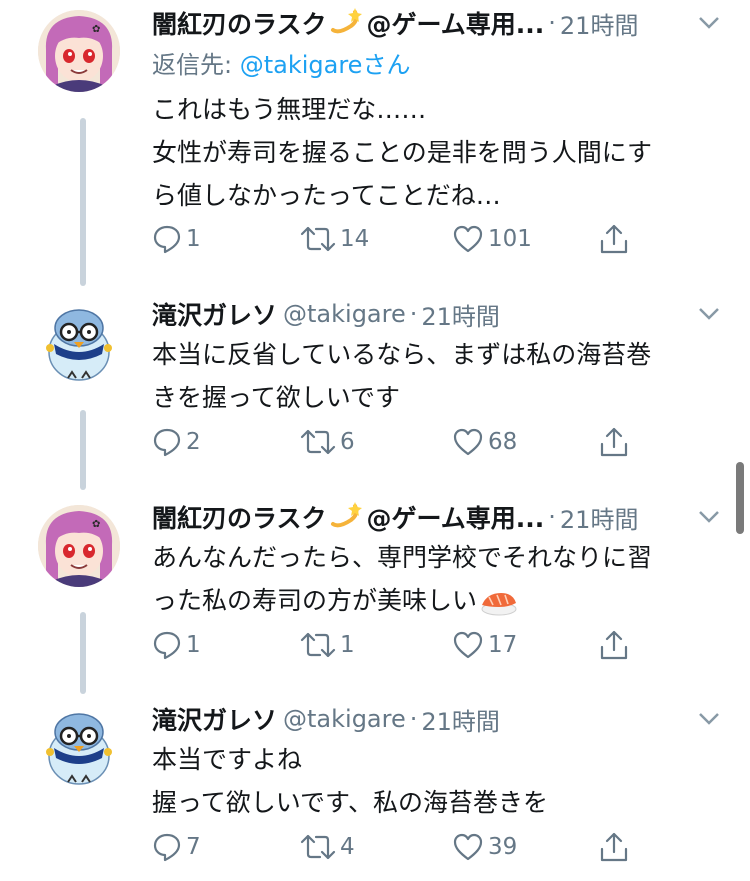  I want to click on tweet-text-line: 本当に反省しているなら、まずは私の海苔巻, so click(402, 354).